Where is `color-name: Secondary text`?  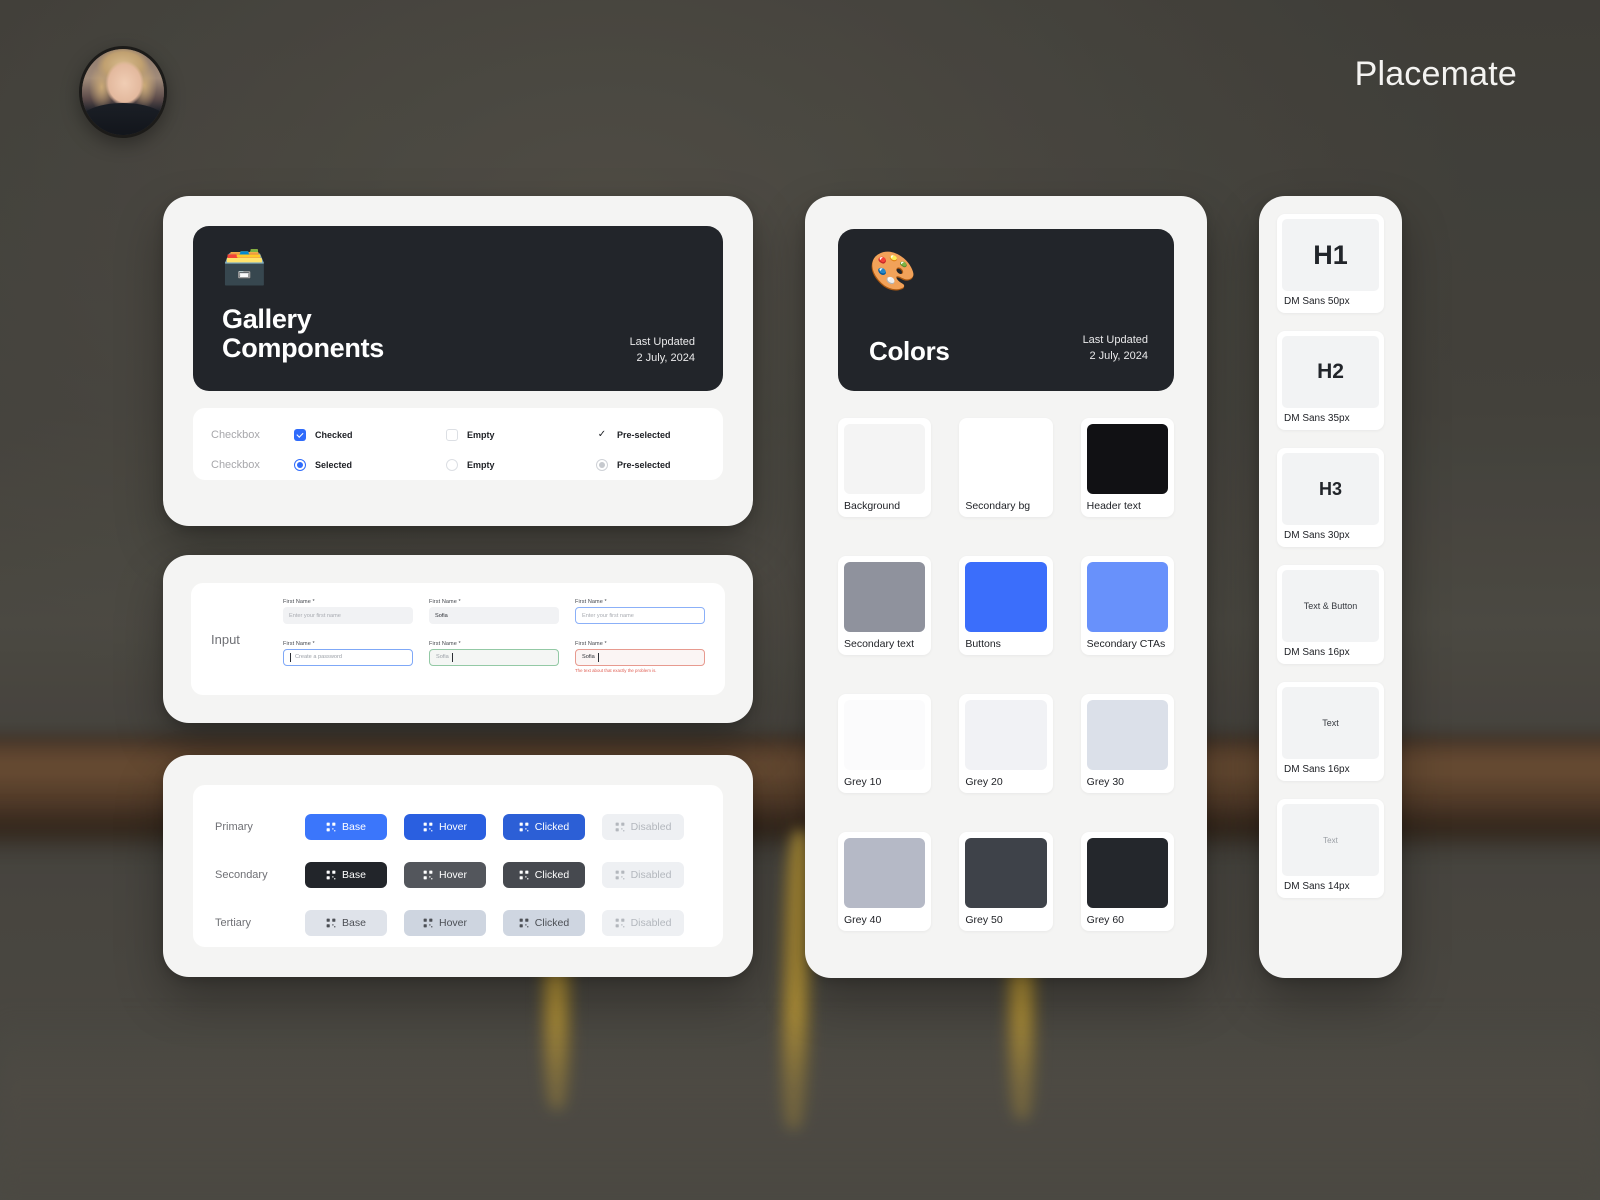
color-name: Secondary text is located at coordinates (879, 644).